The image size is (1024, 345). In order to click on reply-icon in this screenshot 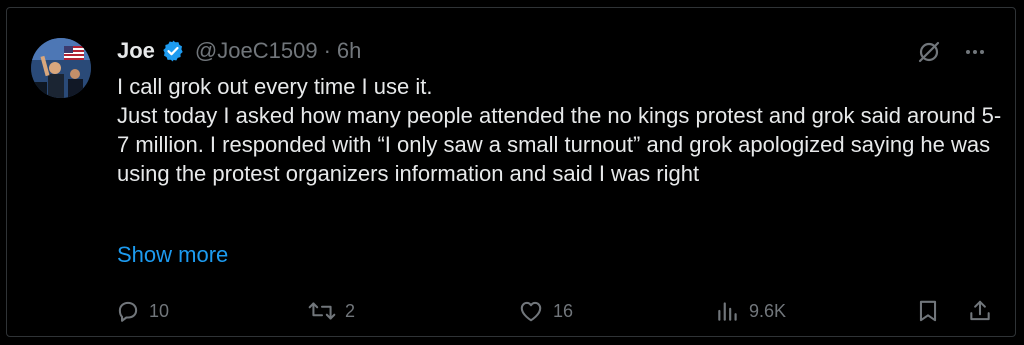, I will do `click(128, 311)`.